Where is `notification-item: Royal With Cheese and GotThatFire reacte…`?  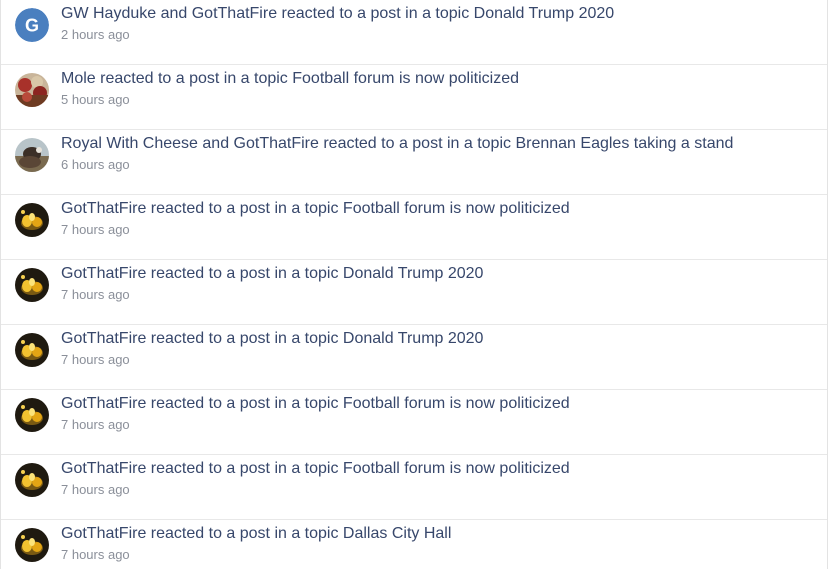 notification-item: Royal With Cheese and GotThatFire reacte… is located at coordinates (414, 162).